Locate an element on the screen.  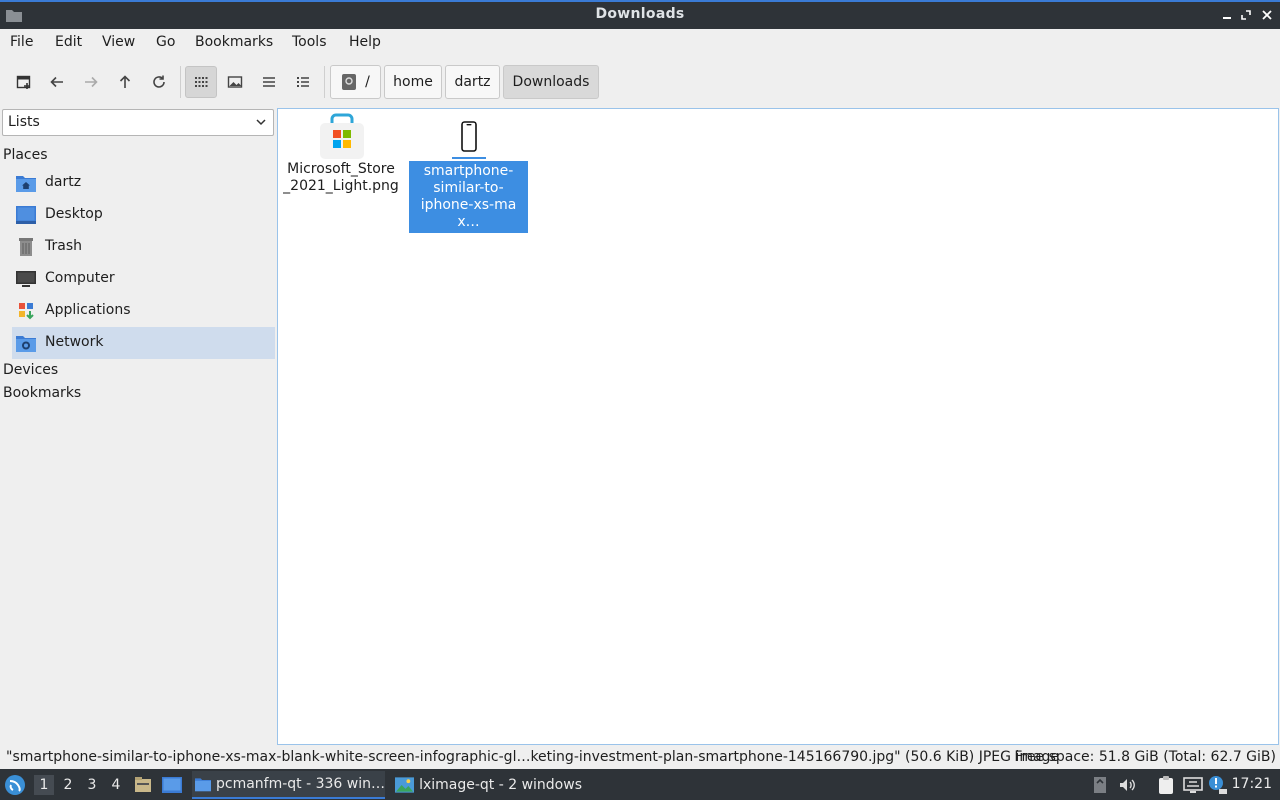
breadcrumb-label: Downloads is located at coordinates (551, 82).